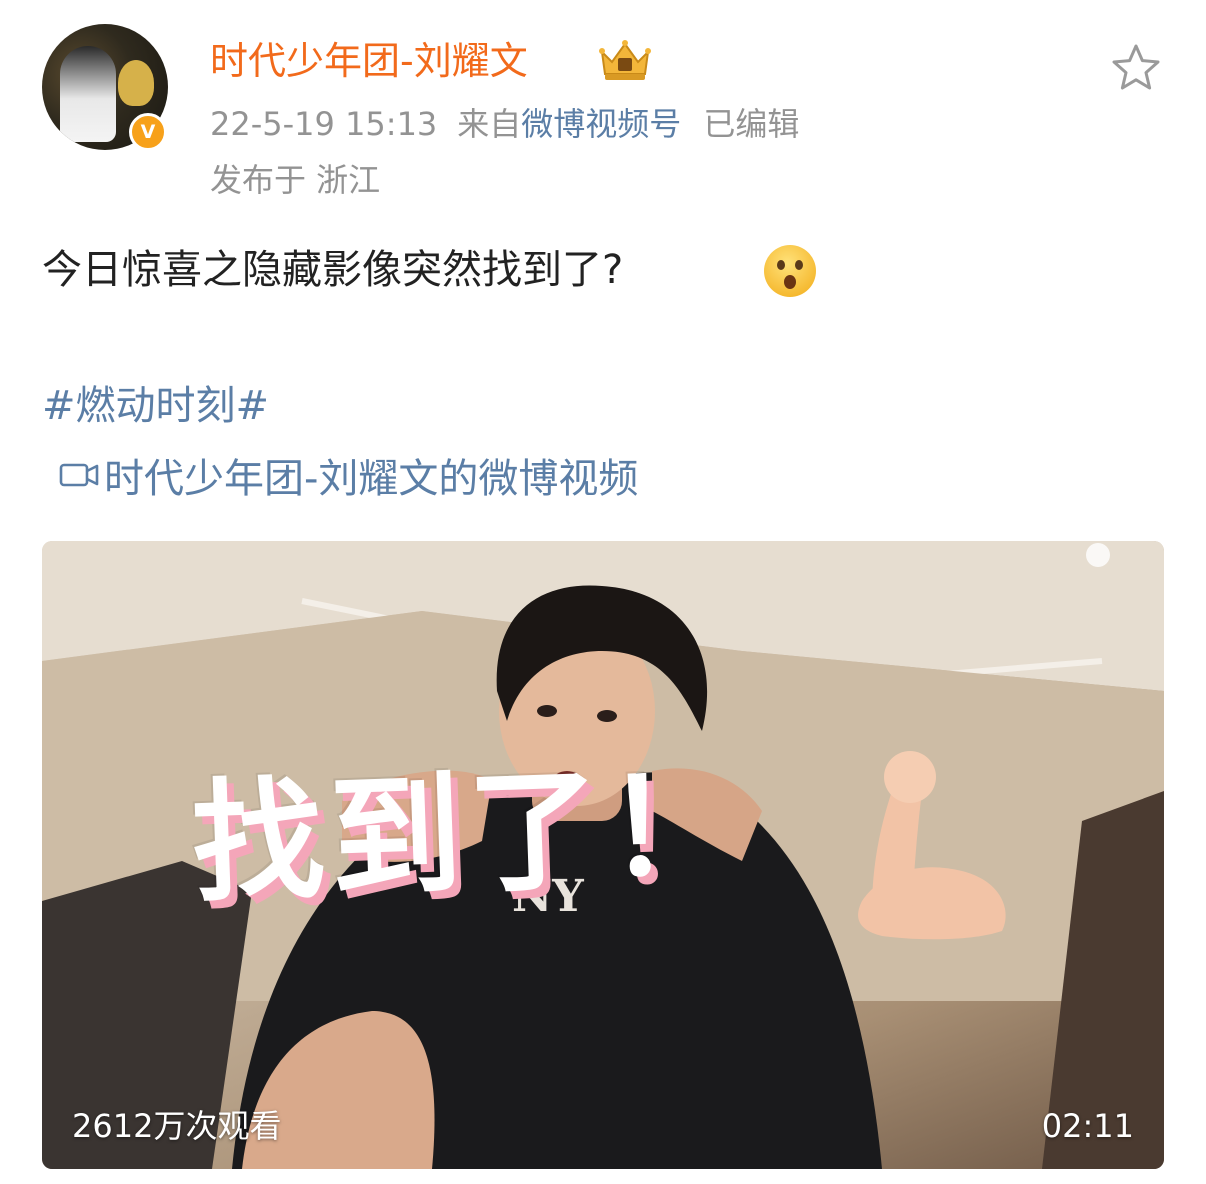 Image resolution: width=1206 pixels, height=1184 pixels. What do you see at coordinates (88, 94) in the screenshot?
I see `avatar-person-image` at bounding box center [88, 94].